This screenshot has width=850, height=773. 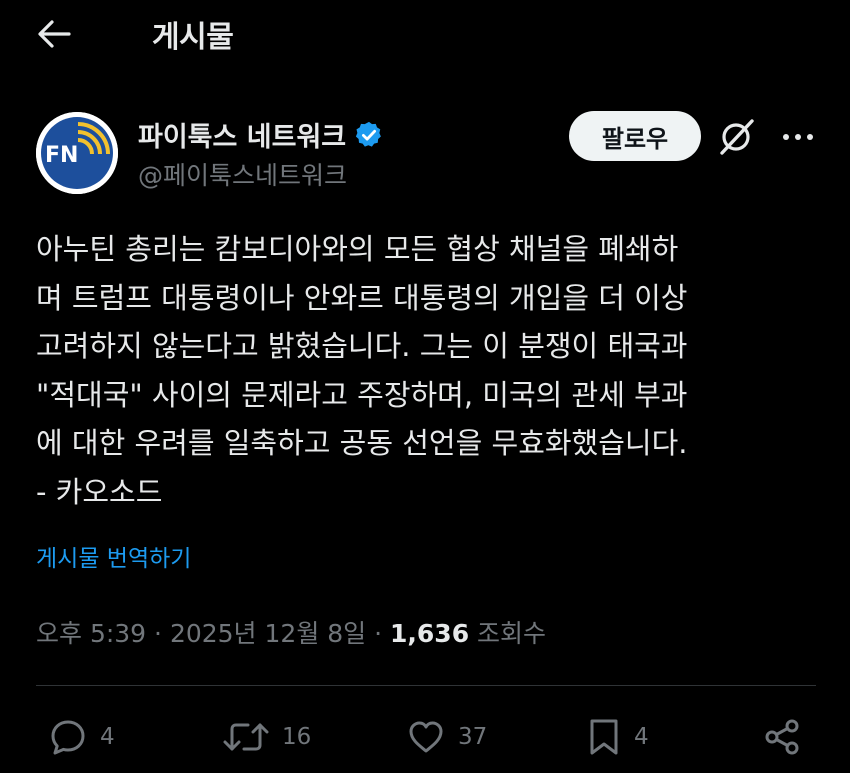 I want to click on reply-count: 4, so click(x=107, y=737).